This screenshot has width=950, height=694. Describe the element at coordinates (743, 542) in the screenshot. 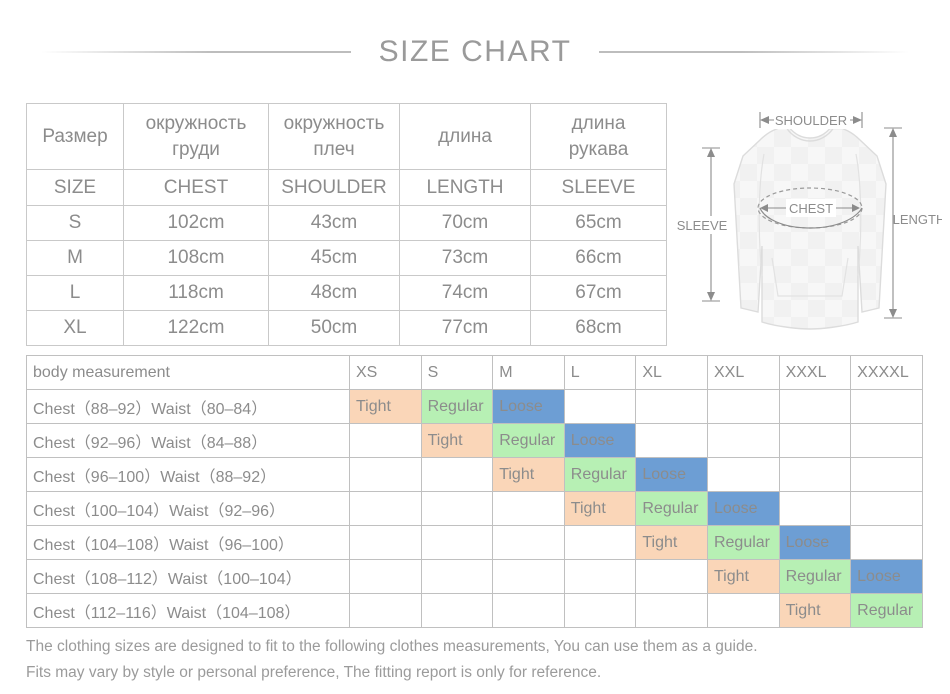

I see `fit-cell-xxl-regular: Regular` at that location.